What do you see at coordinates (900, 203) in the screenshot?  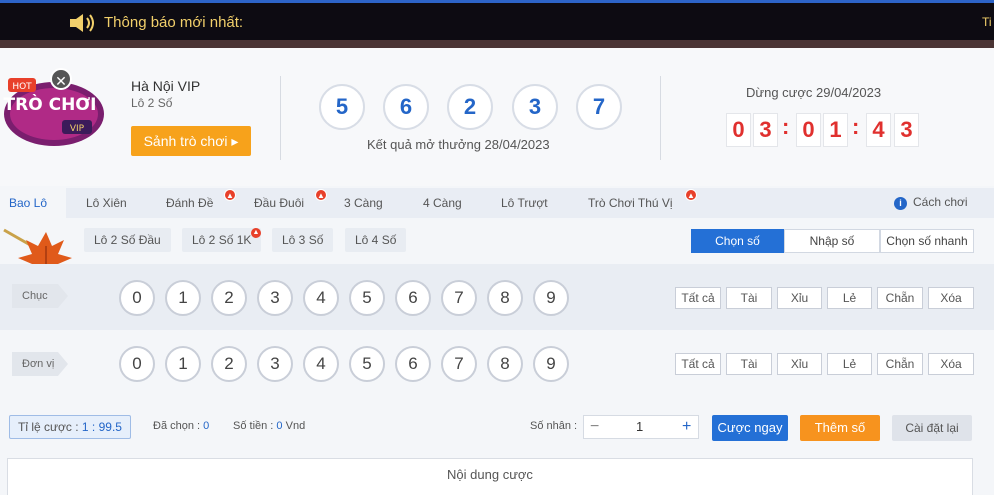 I see `info-icon: i` at bounding box center [900, 203].